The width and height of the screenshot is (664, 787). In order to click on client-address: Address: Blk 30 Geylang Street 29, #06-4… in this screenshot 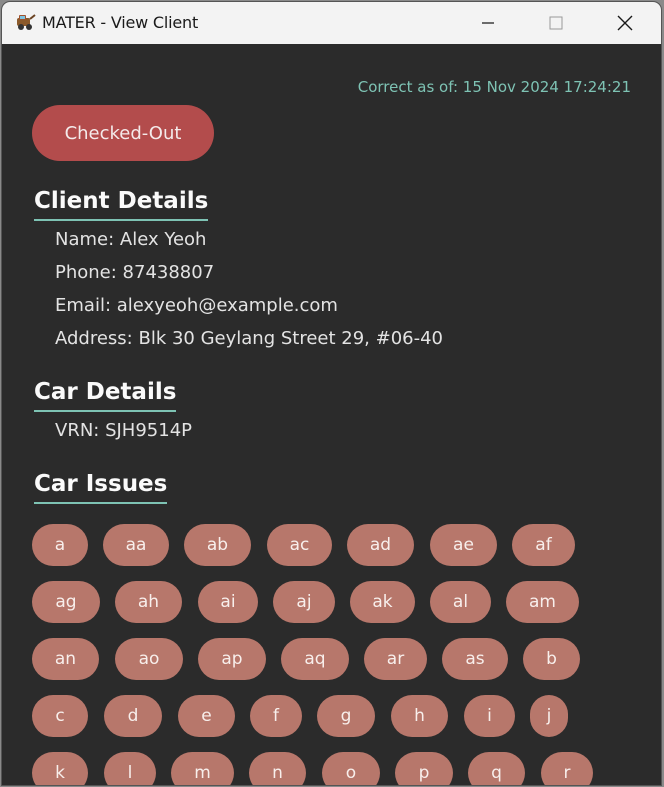, I will do `click(249, 338)`.